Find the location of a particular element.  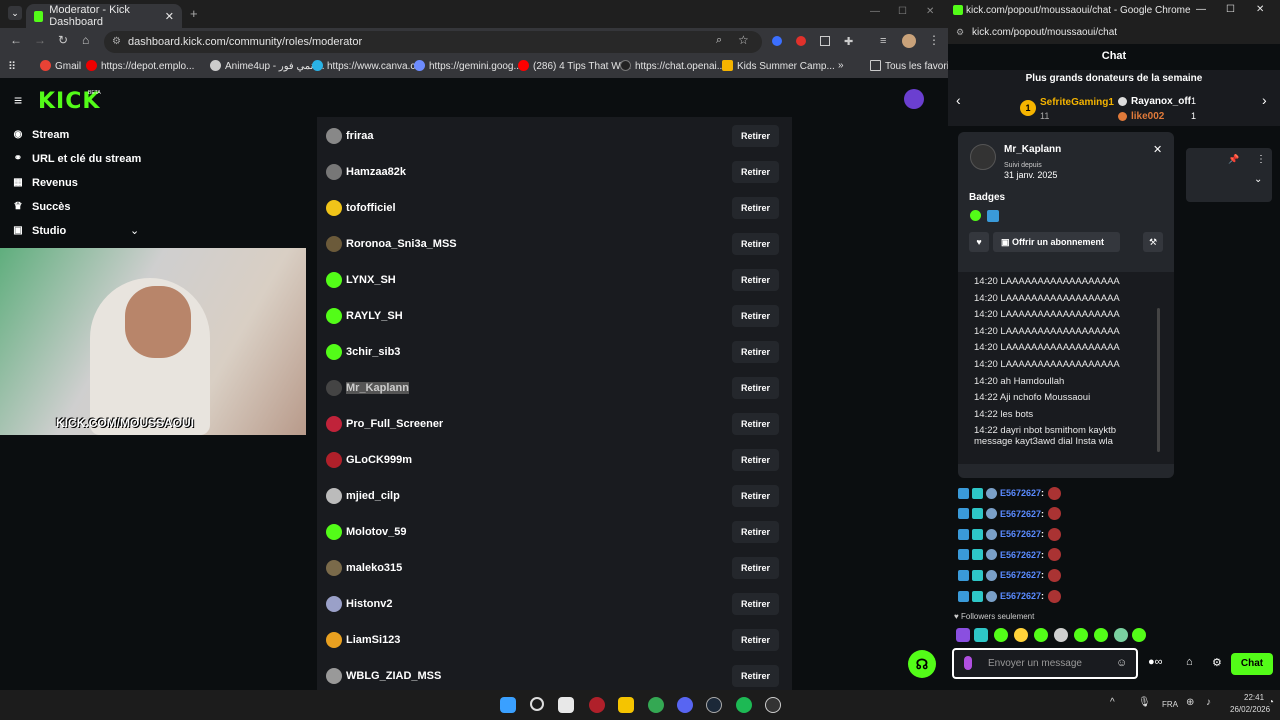

chevron-right-icon: › is located at coordinates (1264, 100).